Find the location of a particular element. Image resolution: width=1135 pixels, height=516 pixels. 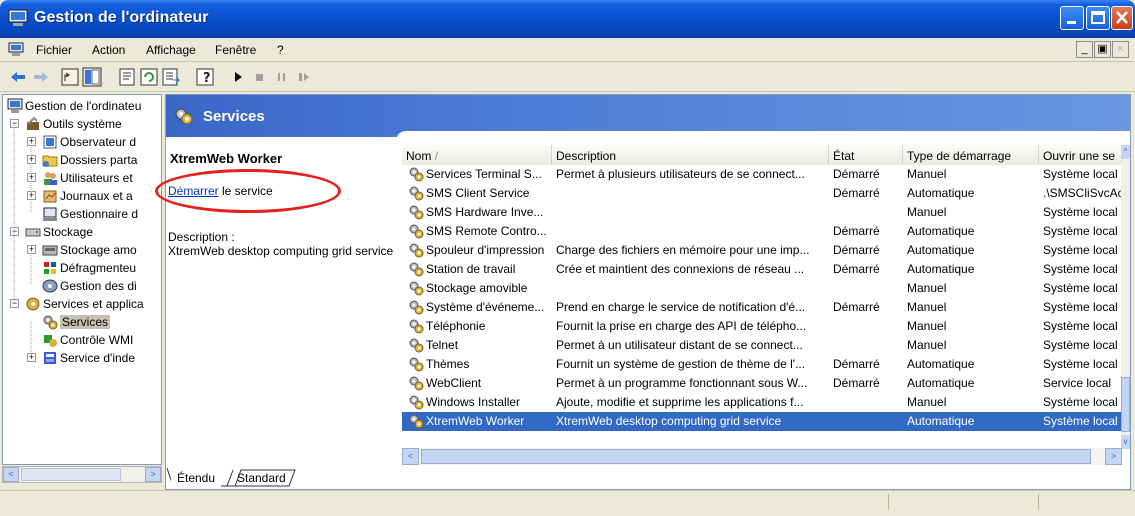

menu-fichier: Fichier is located at coordinates (54, 50).